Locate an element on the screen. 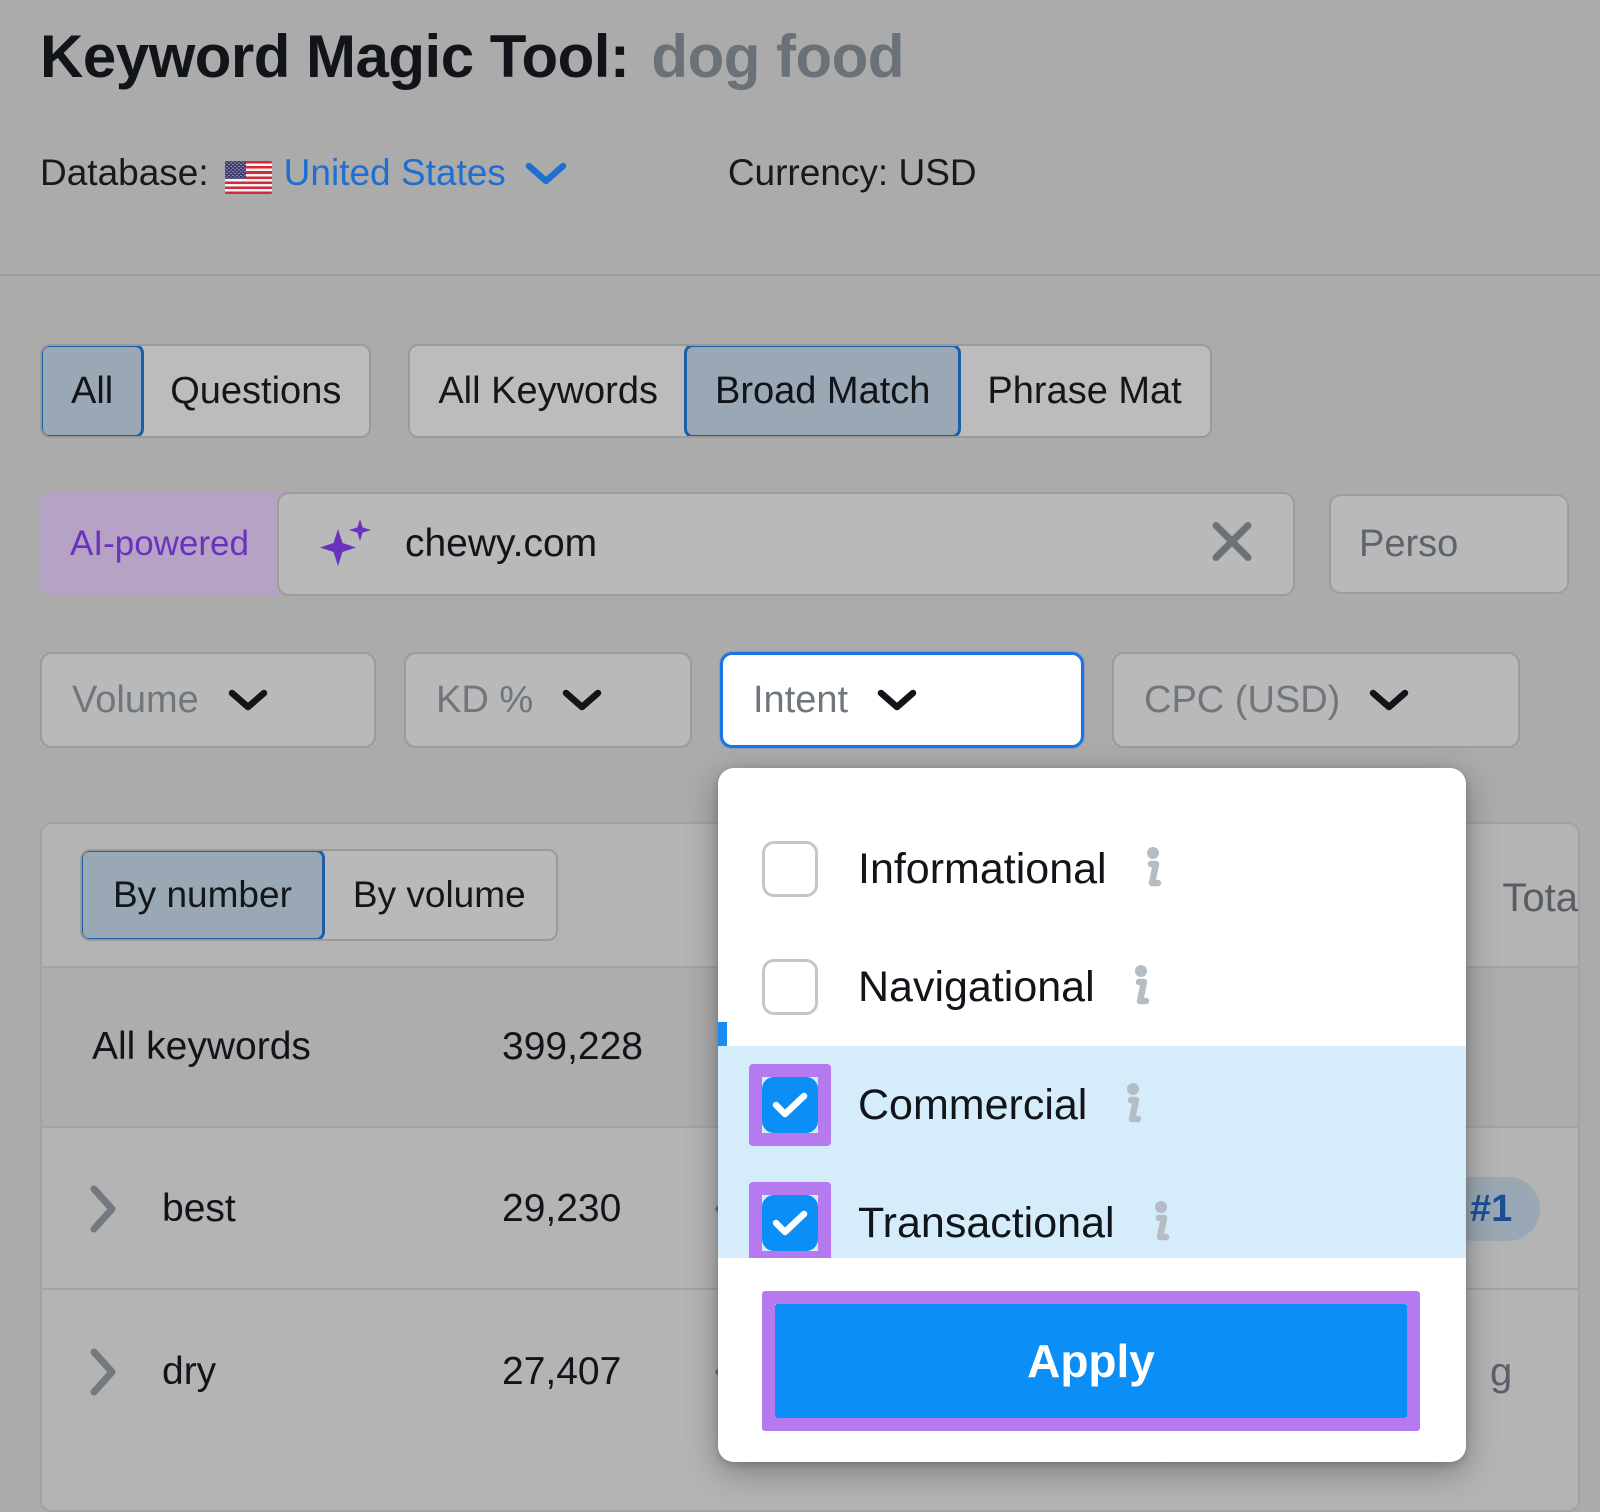 The width and height of the screenshot is (1600, 1512). cpc-filter-button: CPC (USD) is located at coordinates (1316, 700).